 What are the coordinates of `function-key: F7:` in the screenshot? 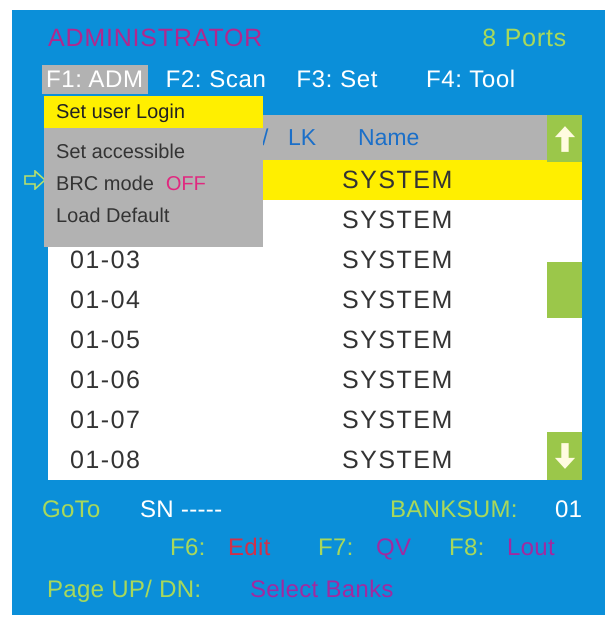 It's located at (336, 548).